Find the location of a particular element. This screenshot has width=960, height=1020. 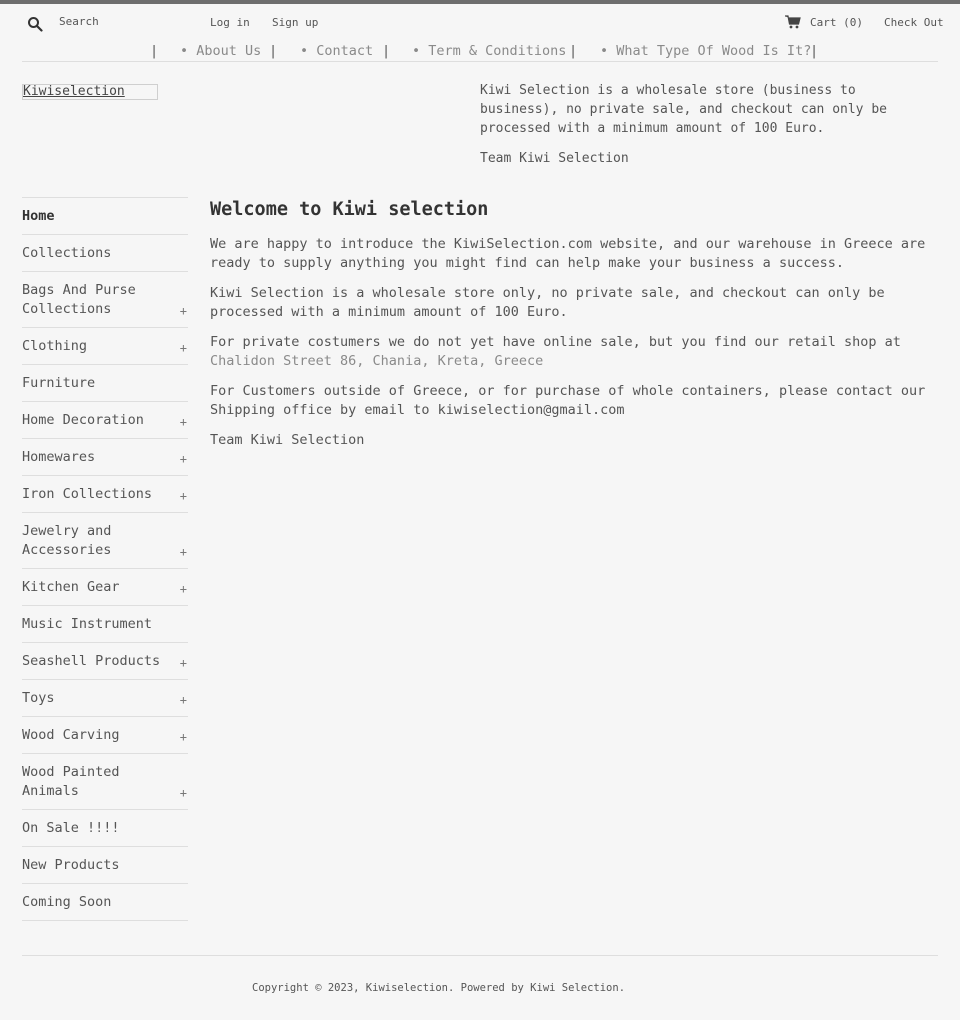

sidebar-item-coming-soon: Coming Soon is located at coordinates (105, 902).